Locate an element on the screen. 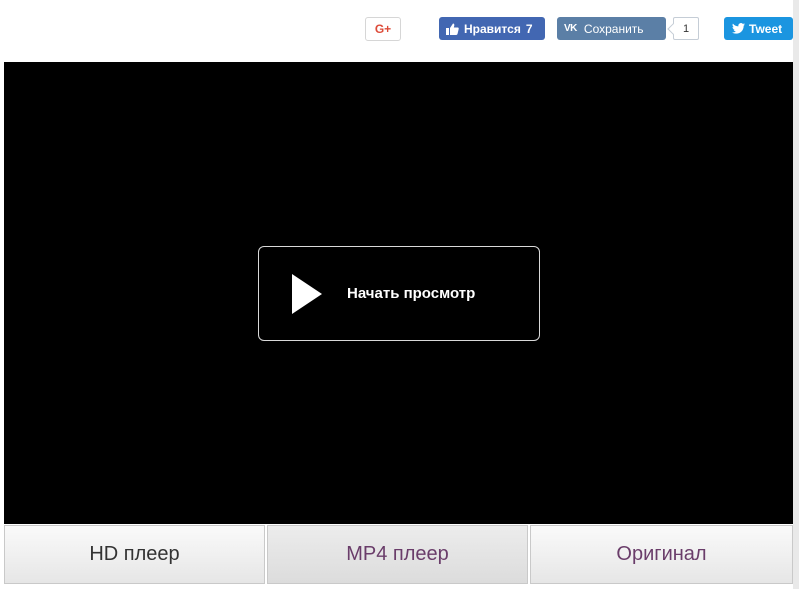 The width and height of the screenshot is (799, 589). player-tabs: HD плеер MP4 плеер Оригинал is located at coordinates (398, 554).